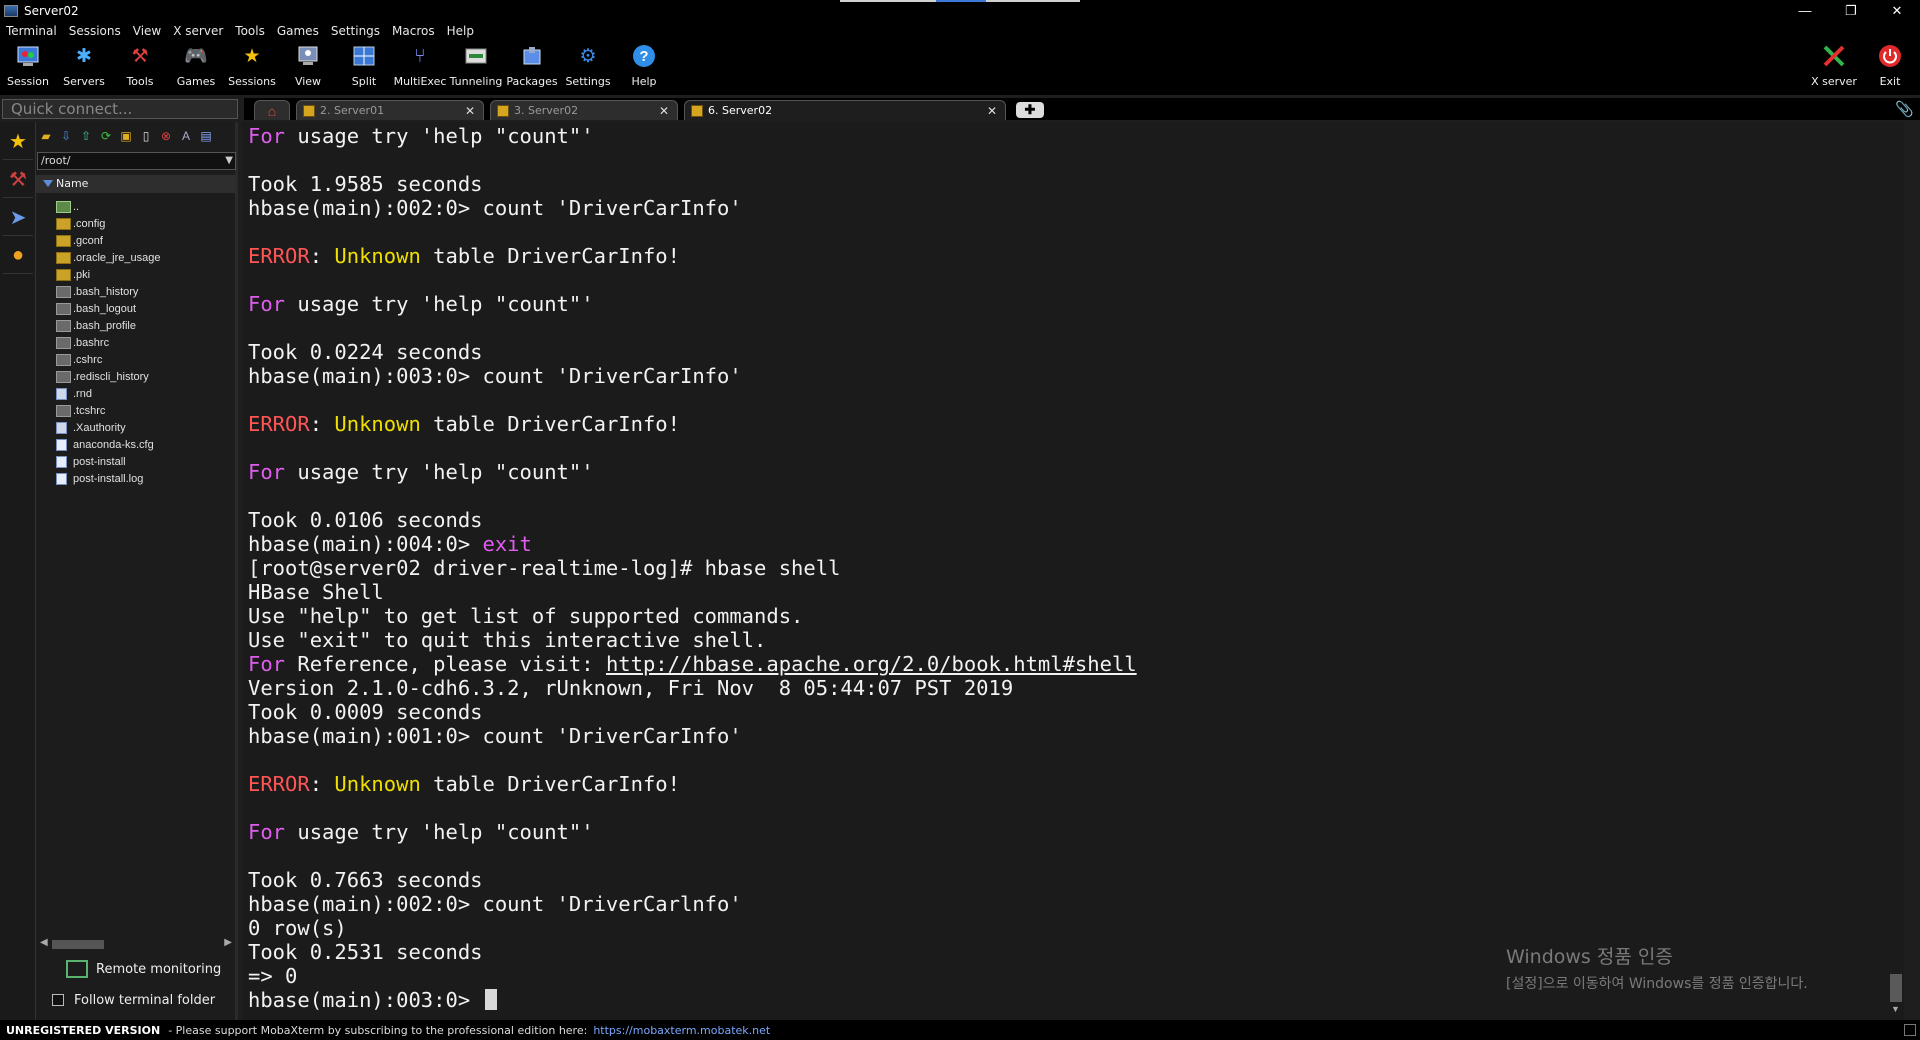 The width and height of the screenshot is (1920, 1040). What do you see at coordinates (31, 31) in the screenshot?
I see `menu-terminal: Terminal` at bounding box center [31, 31].